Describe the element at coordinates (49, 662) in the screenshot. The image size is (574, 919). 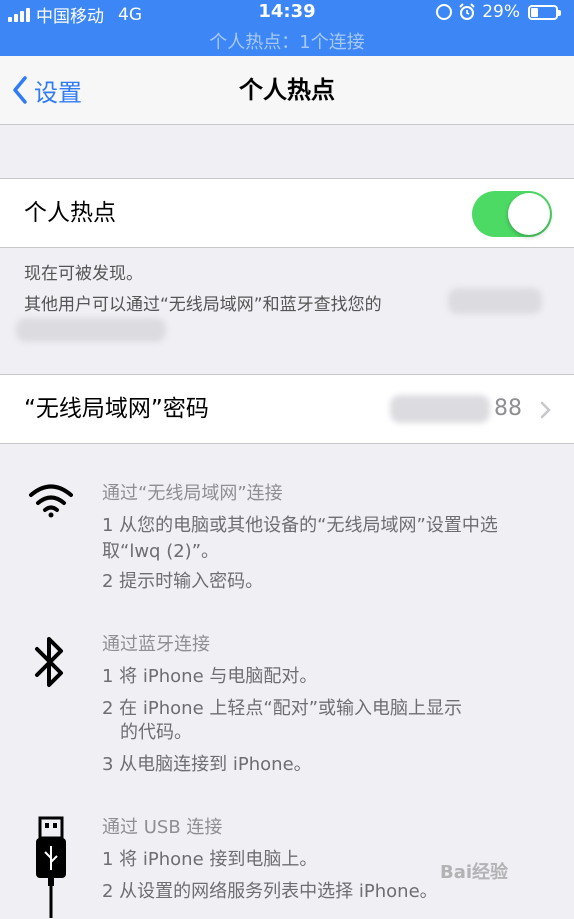
I see `bluetooth-icon` at that location.